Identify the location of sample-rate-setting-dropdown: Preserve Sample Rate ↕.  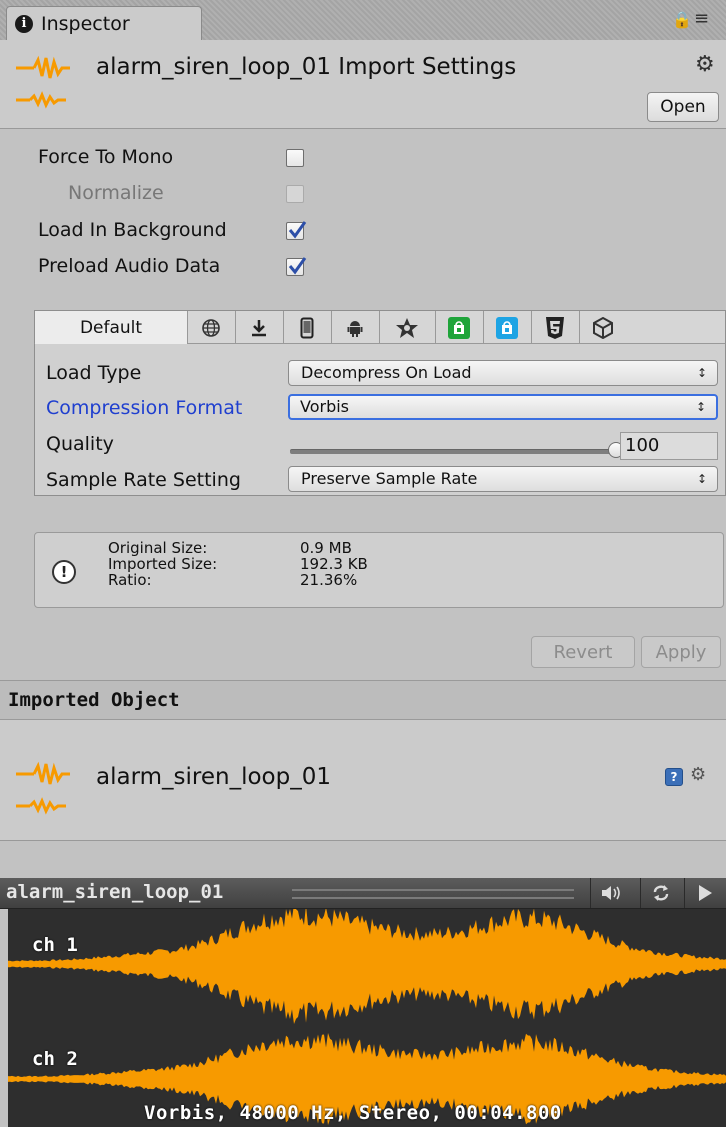
(503, 479).